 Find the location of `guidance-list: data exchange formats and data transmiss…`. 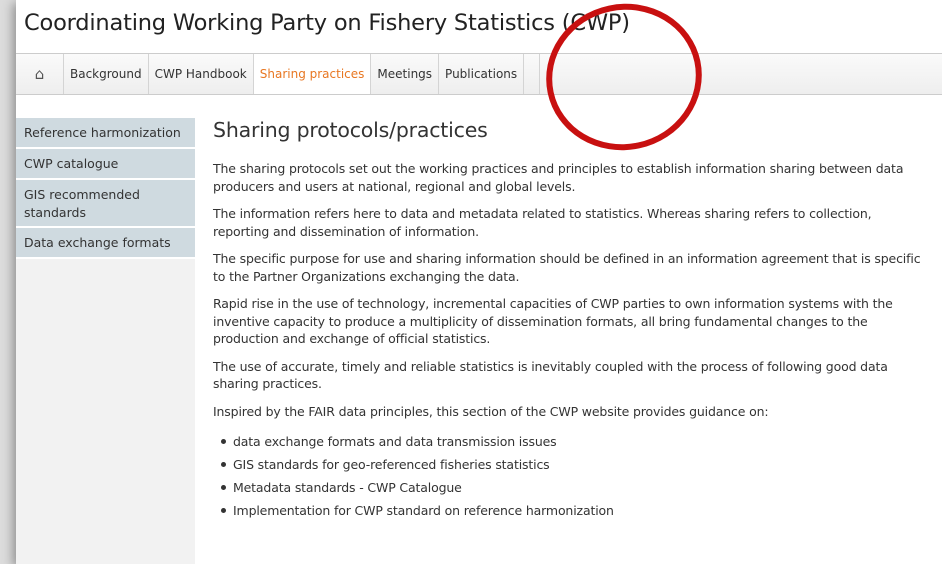

guidance-list: data exchange formats and data transmiss… is located at coordinates (572, 476).